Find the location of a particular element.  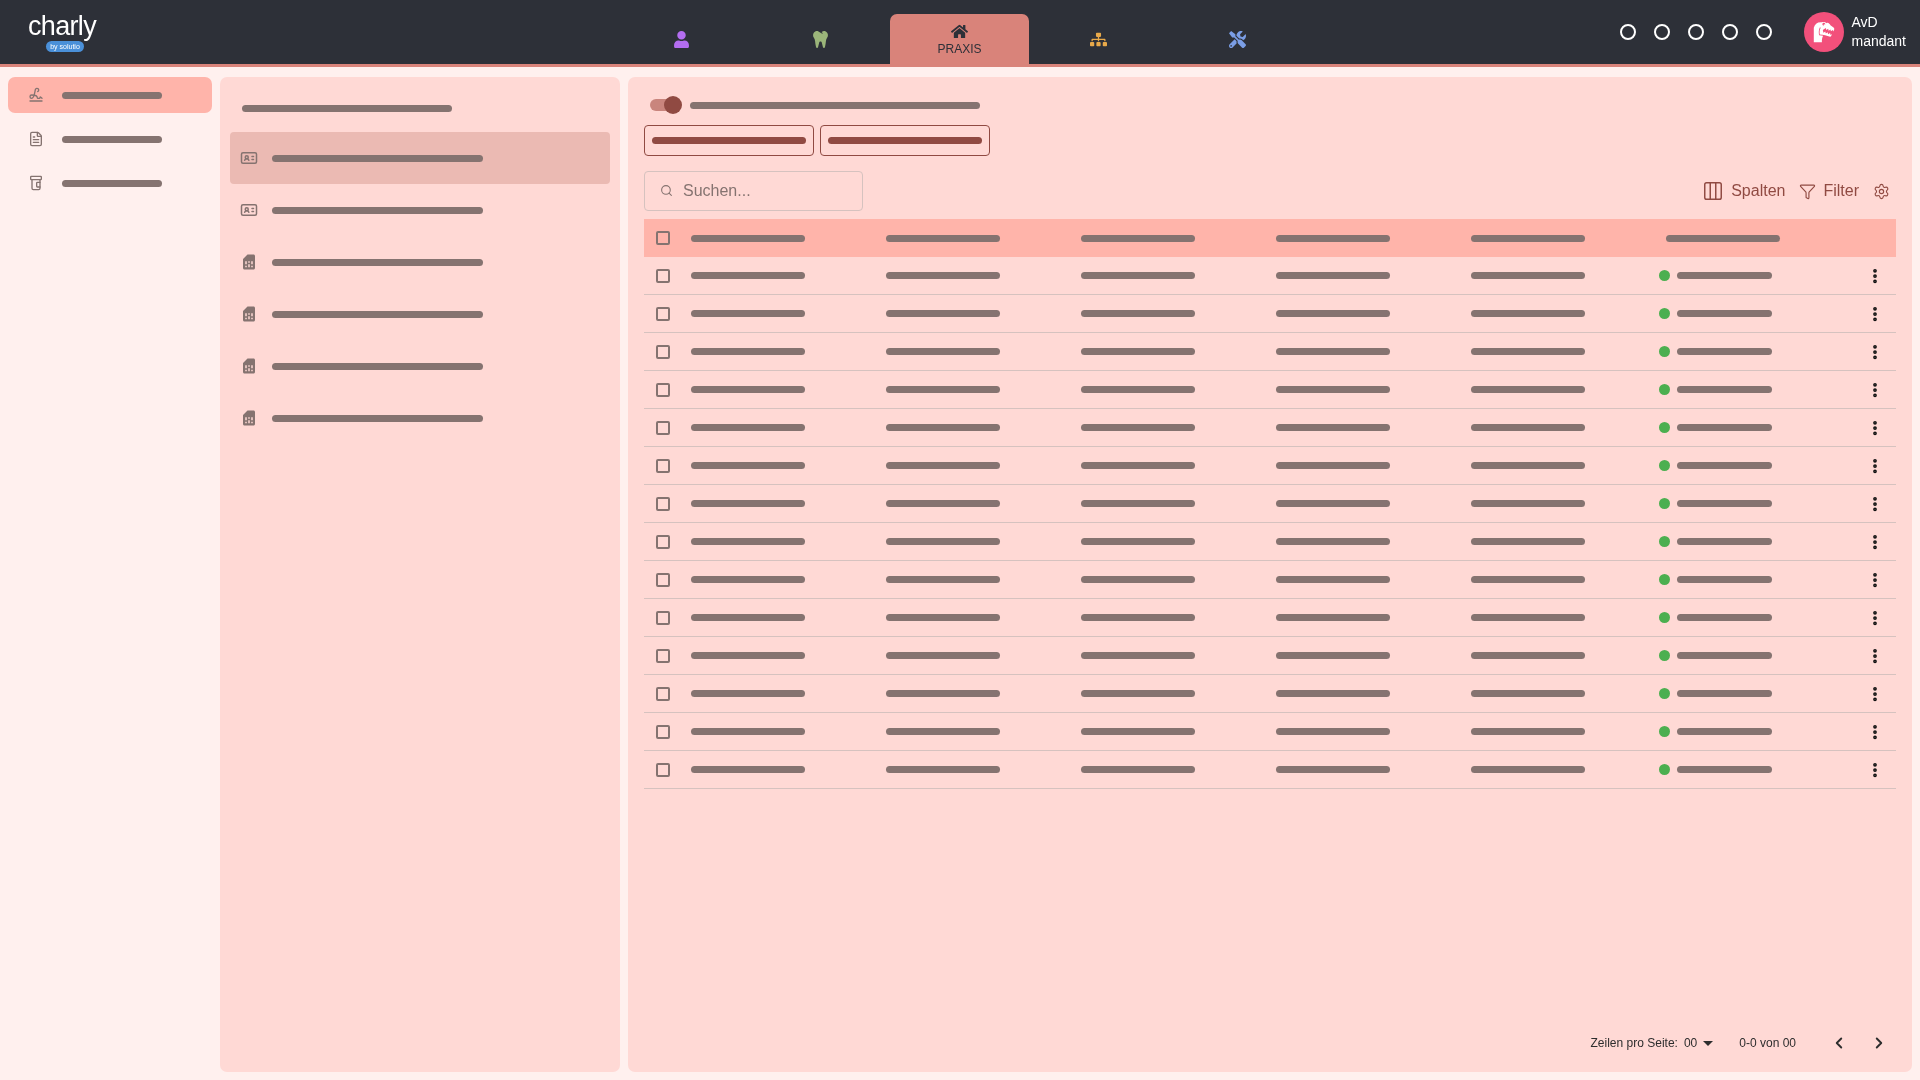

pill-bottle-icon is located at coordinates (36, 183).